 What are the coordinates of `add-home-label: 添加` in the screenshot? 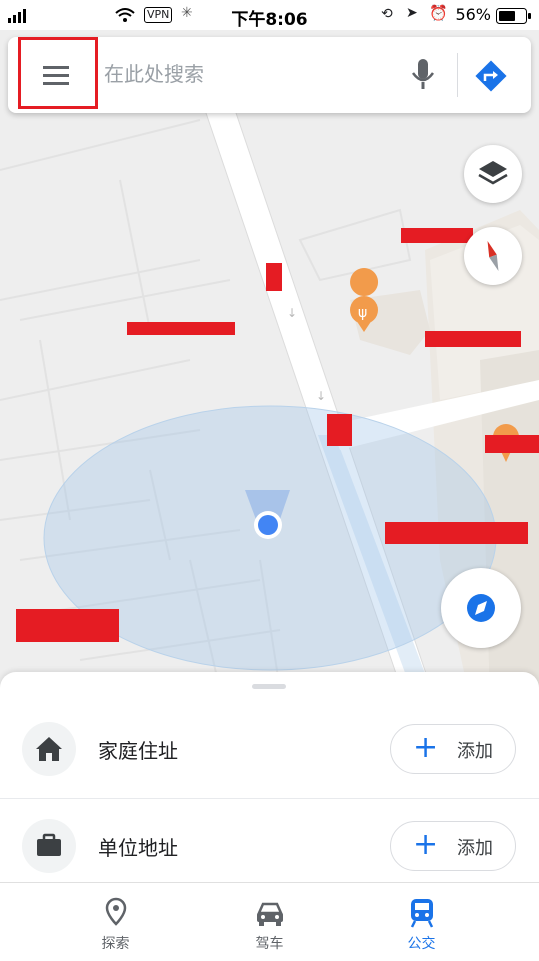 It's located at (475, 751).